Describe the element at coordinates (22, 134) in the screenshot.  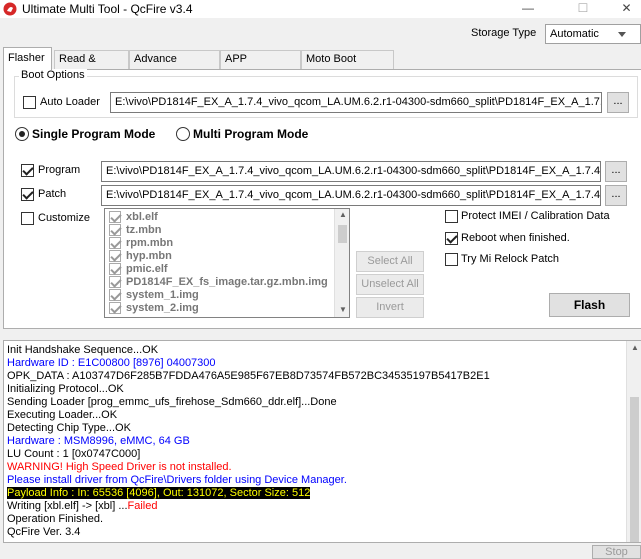
I see `single-program-mode-radio` at that location.